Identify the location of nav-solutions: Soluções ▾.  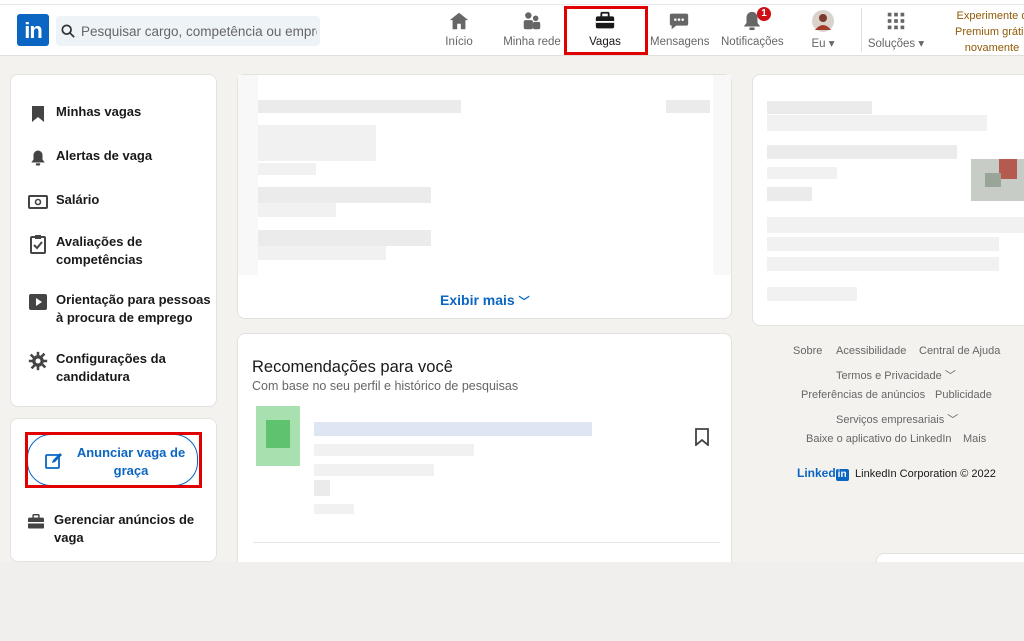
(896, 31).